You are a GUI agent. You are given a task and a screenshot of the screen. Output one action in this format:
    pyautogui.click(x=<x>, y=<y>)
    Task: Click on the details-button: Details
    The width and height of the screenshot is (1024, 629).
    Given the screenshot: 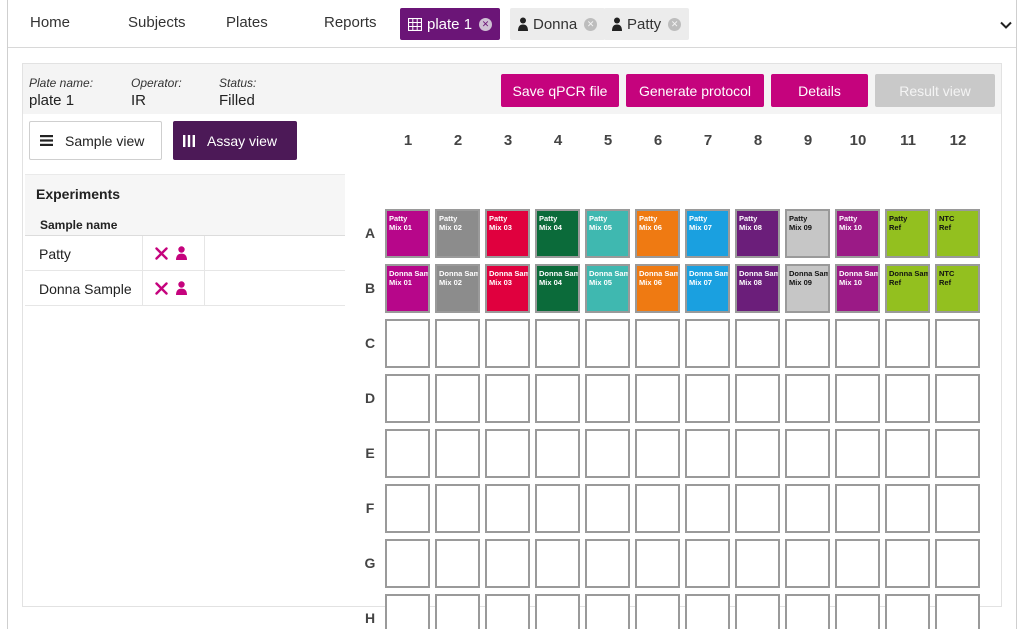 What is the action you would take?
    pyautogui.click(x=819, y=90)
    